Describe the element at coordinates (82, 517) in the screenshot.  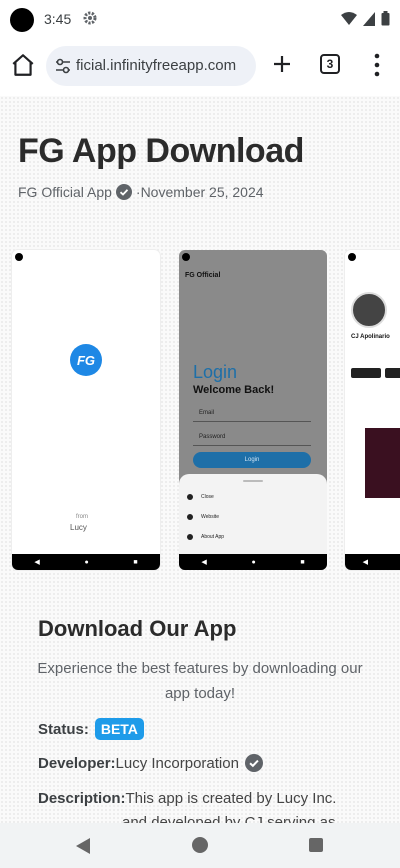
I see `from-label: from` at that location.